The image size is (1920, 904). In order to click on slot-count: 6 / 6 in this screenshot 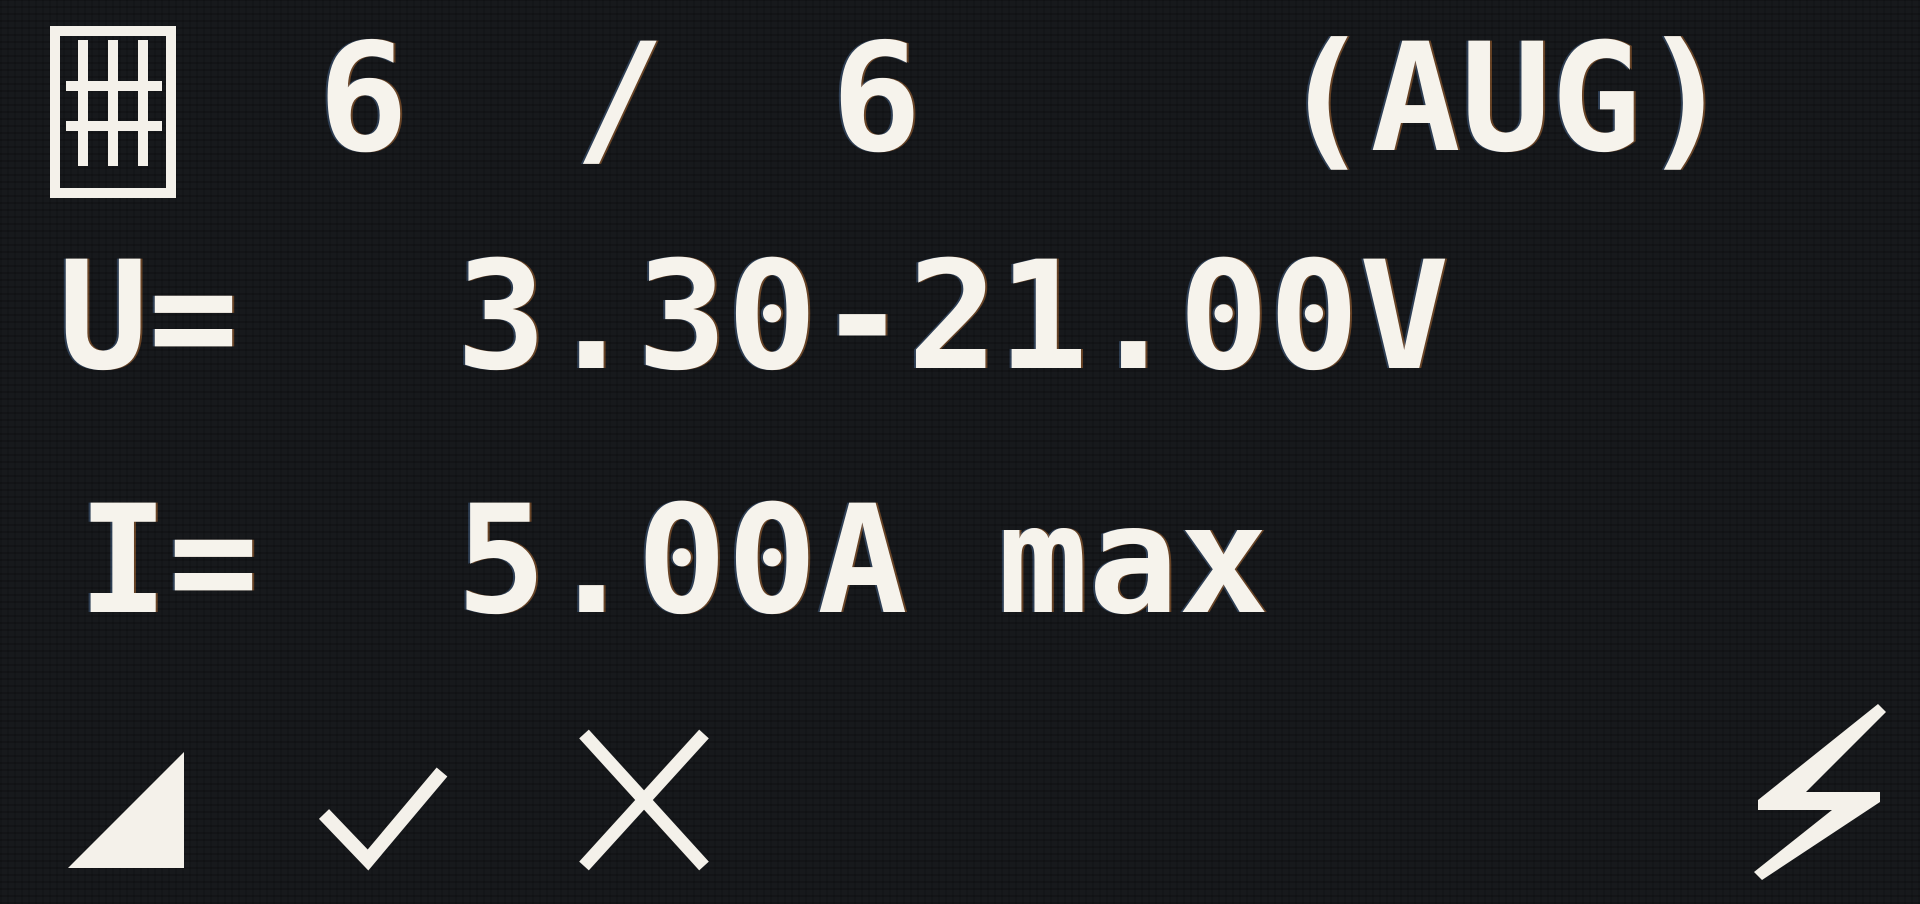, I will do `click(639, 99)`.